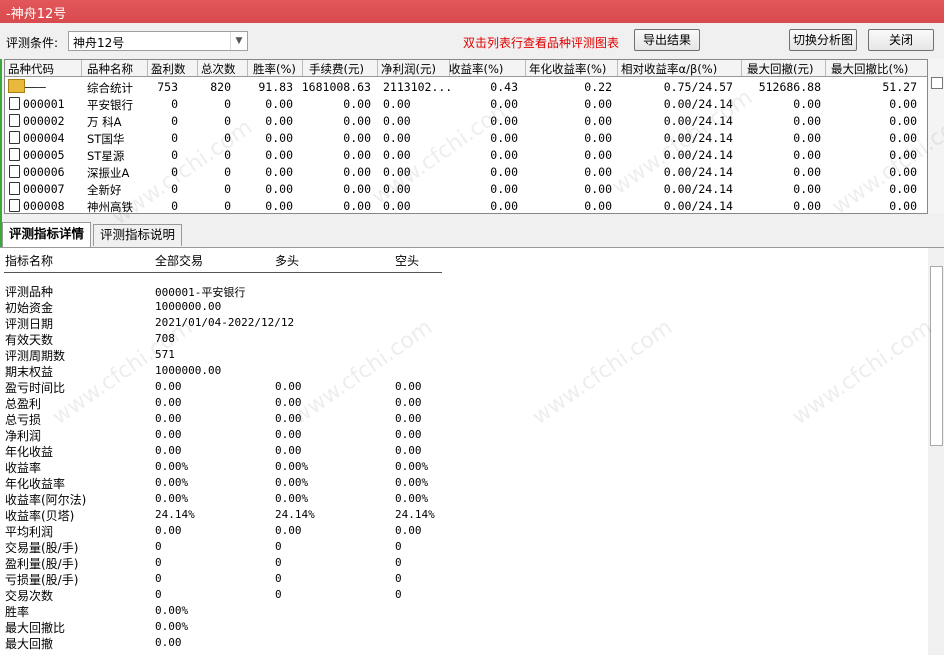 The height and width of the screenshot is (655, 944). What do you see at coordinates (44, 121) in the screenshot?
I see `cell-code: 000002` at bounding box center [44, 121].